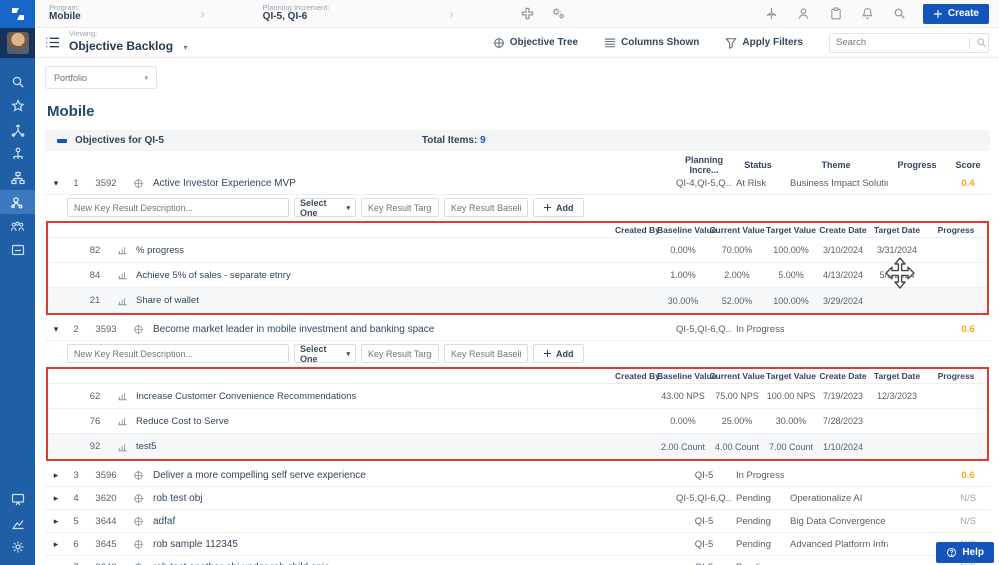 This screenshot has width=999, height=565. Describe the element at coordinates (973, 552) in the screenshot. I see `help-button-label: Help` at that location.